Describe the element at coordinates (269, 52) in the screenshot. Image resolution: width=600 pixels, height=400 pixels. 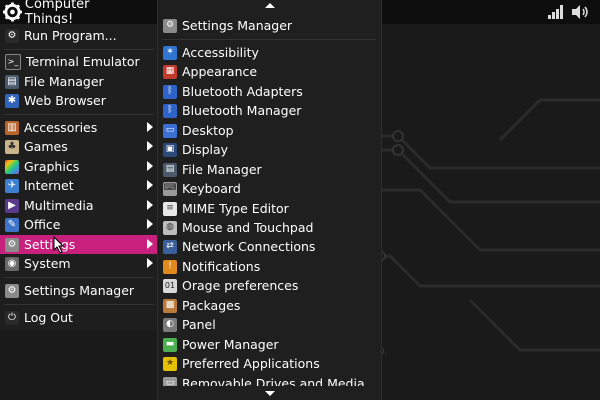
I see `submenu-item-accessibility: ✶ Accessibility` at that location.